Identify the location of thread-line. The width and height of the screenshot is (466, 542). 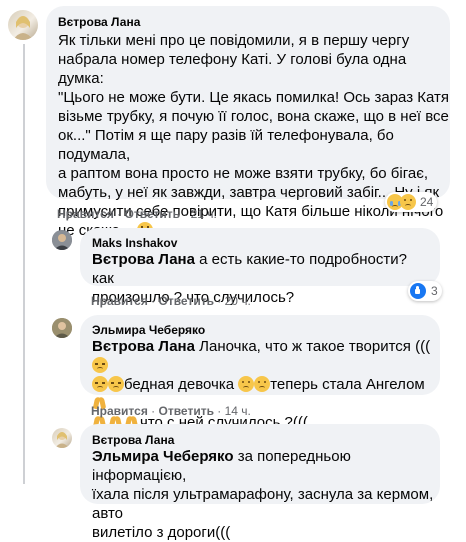
(24, 264).